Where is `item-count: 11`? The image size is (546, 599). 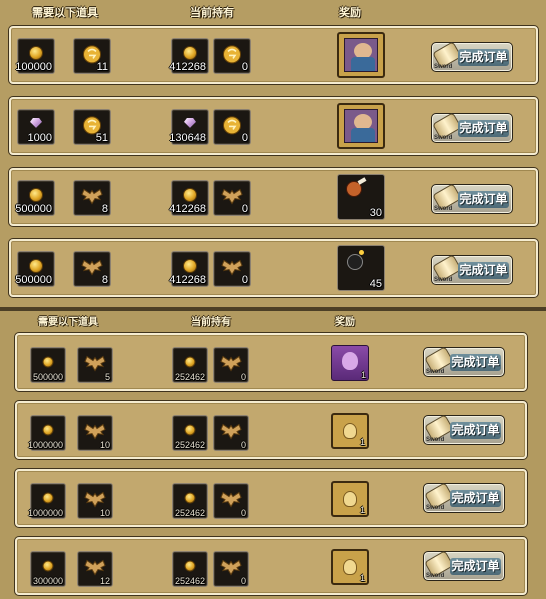
item-count: 11 is located at coordinates (102, 67).